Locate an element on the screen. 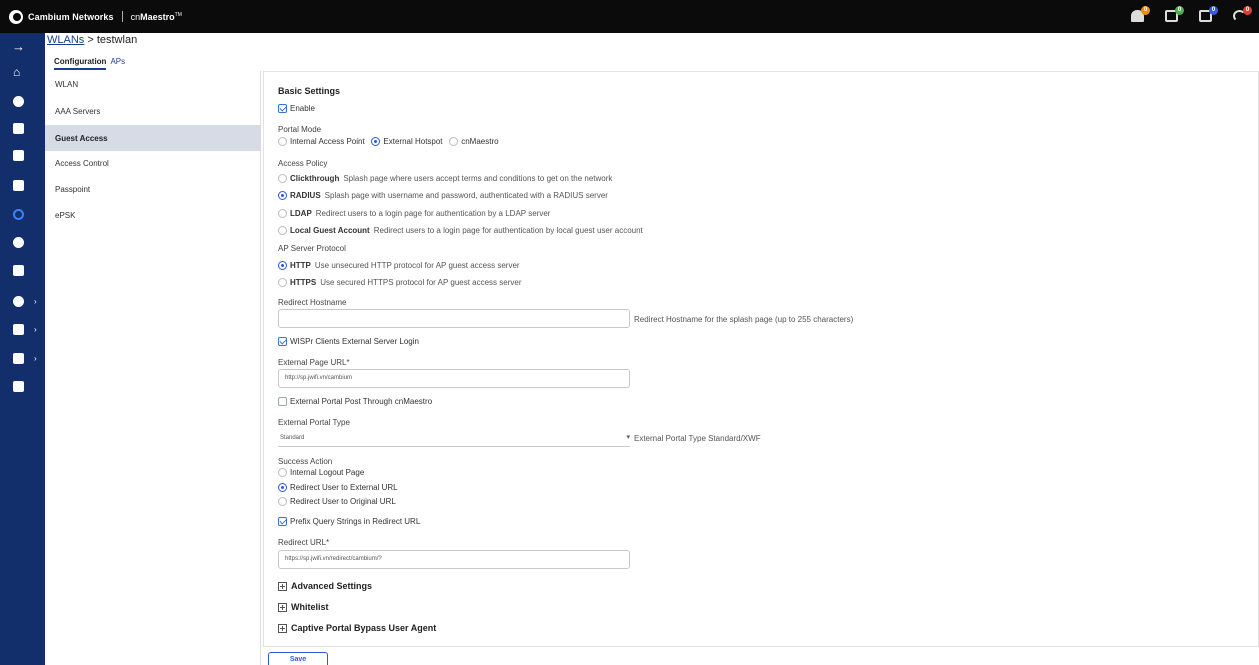 The image size is (1259, 665). whitelist-expander: Whitelist is located at coordinates (303, 607).